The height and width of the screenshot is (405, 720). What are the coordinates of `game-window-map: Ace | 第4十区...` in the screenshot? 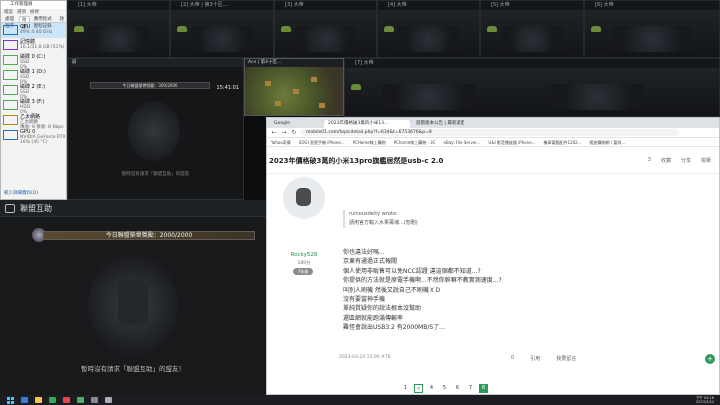 It's located at (294, 87).